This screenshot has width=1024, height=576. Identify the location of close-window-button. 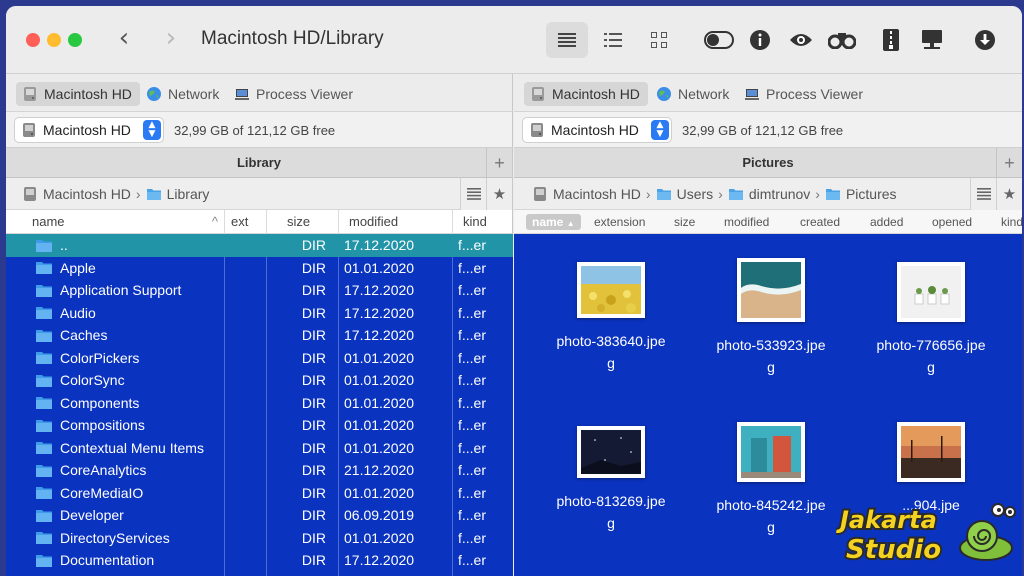
(33, 40).